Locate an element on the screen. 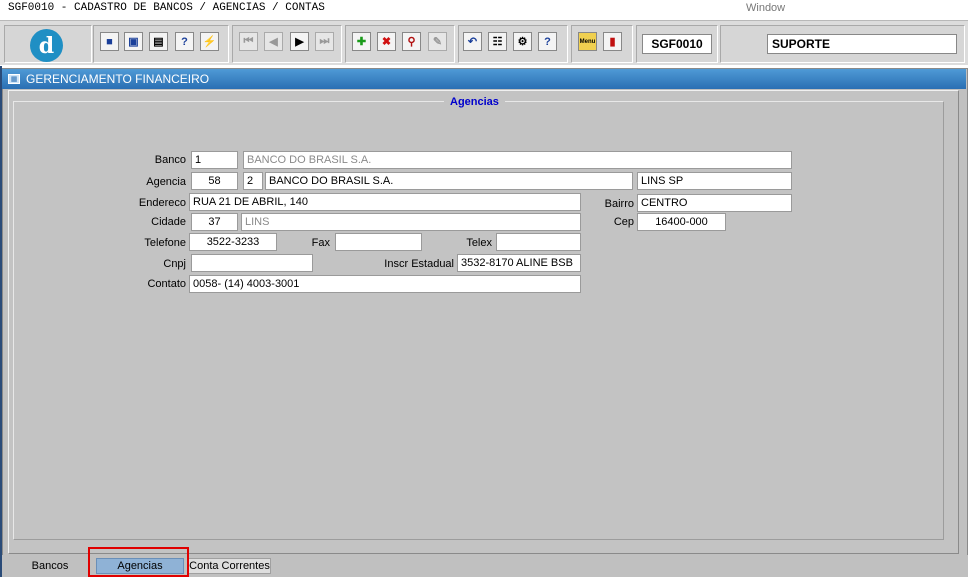 Image resolution: width=968 pixels, height=577 pixels. add-record-icon: ✚ is located at coordinates (361, 41).